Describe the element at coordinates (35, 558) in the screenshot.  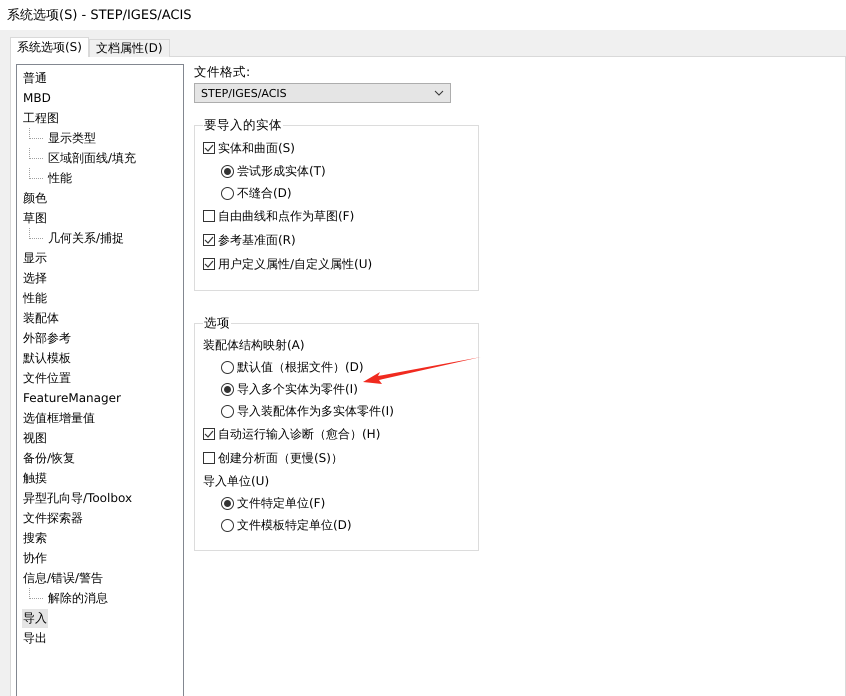
I see `sidebar-item: 协作` at that location.